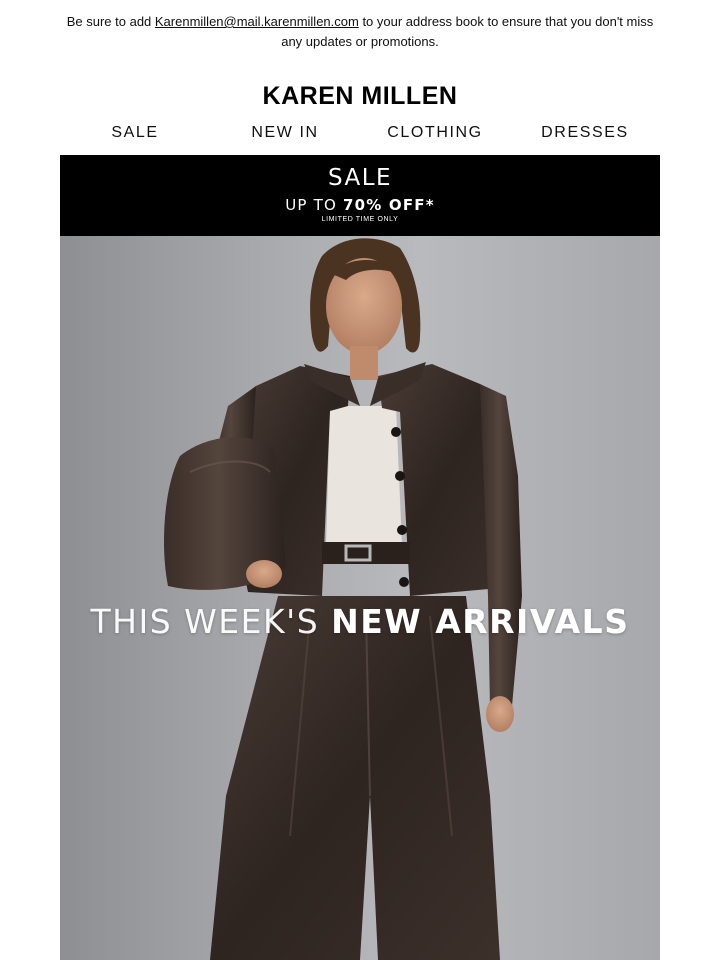 The height and width of the screenshot is (960, 720). What do you see at coordinates (364, 363) in the screenshot?
I see `neck-shape` at bounding box center [364, 363].